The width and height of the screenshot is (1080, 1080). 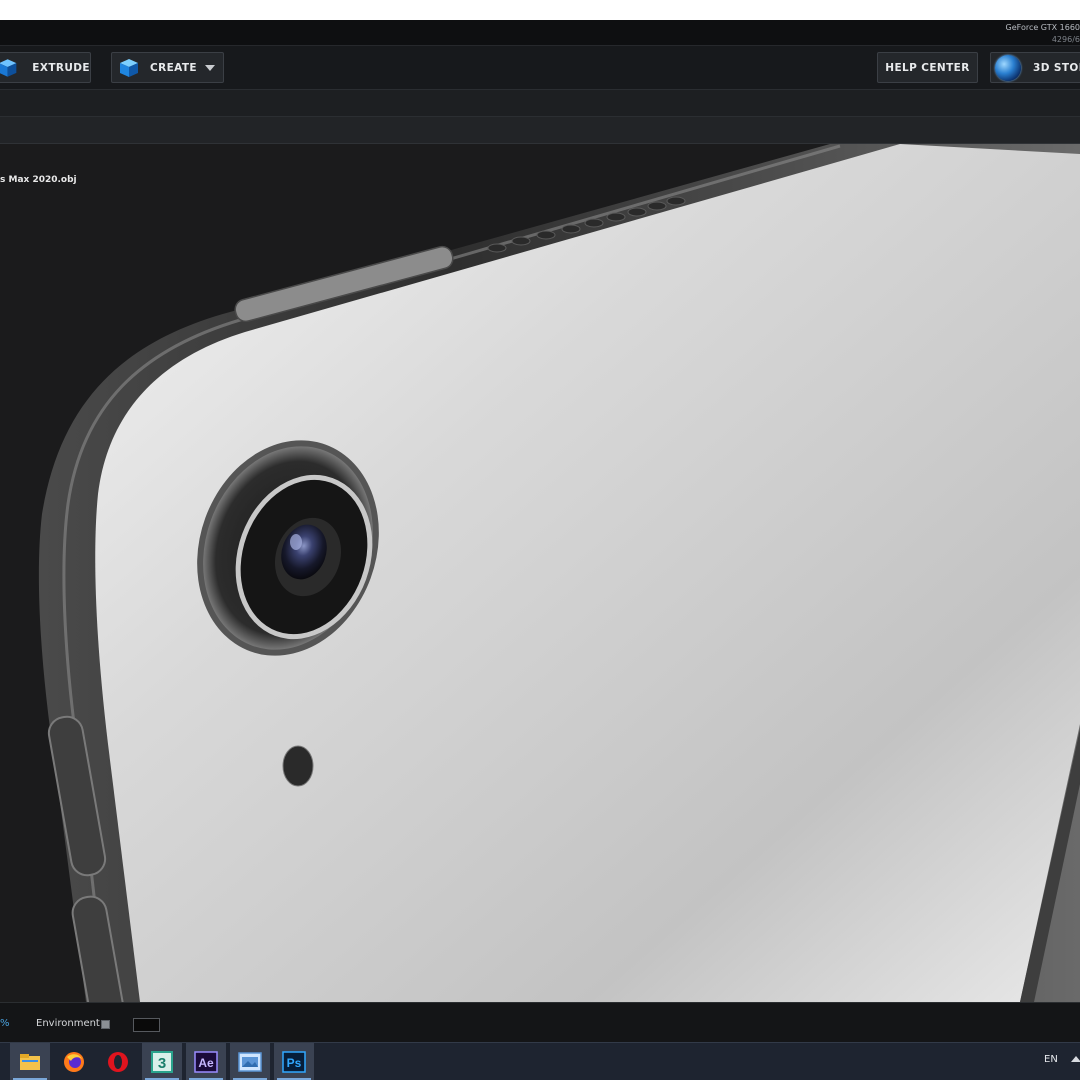 I want to click on 3ds-max-icon: 3, so click(x=162, y=1062).